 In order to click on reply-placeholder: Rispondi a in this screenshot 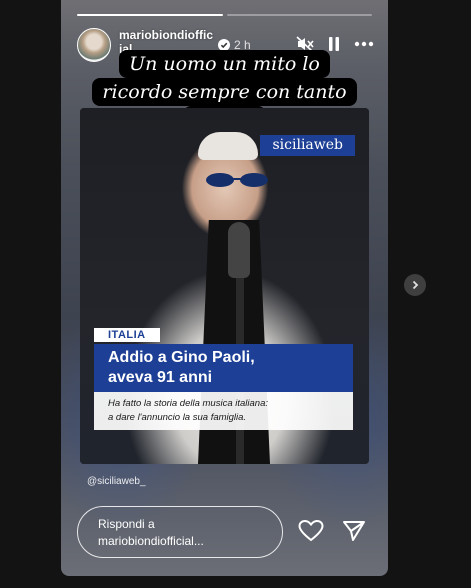, I will do `click(126, 524)`.